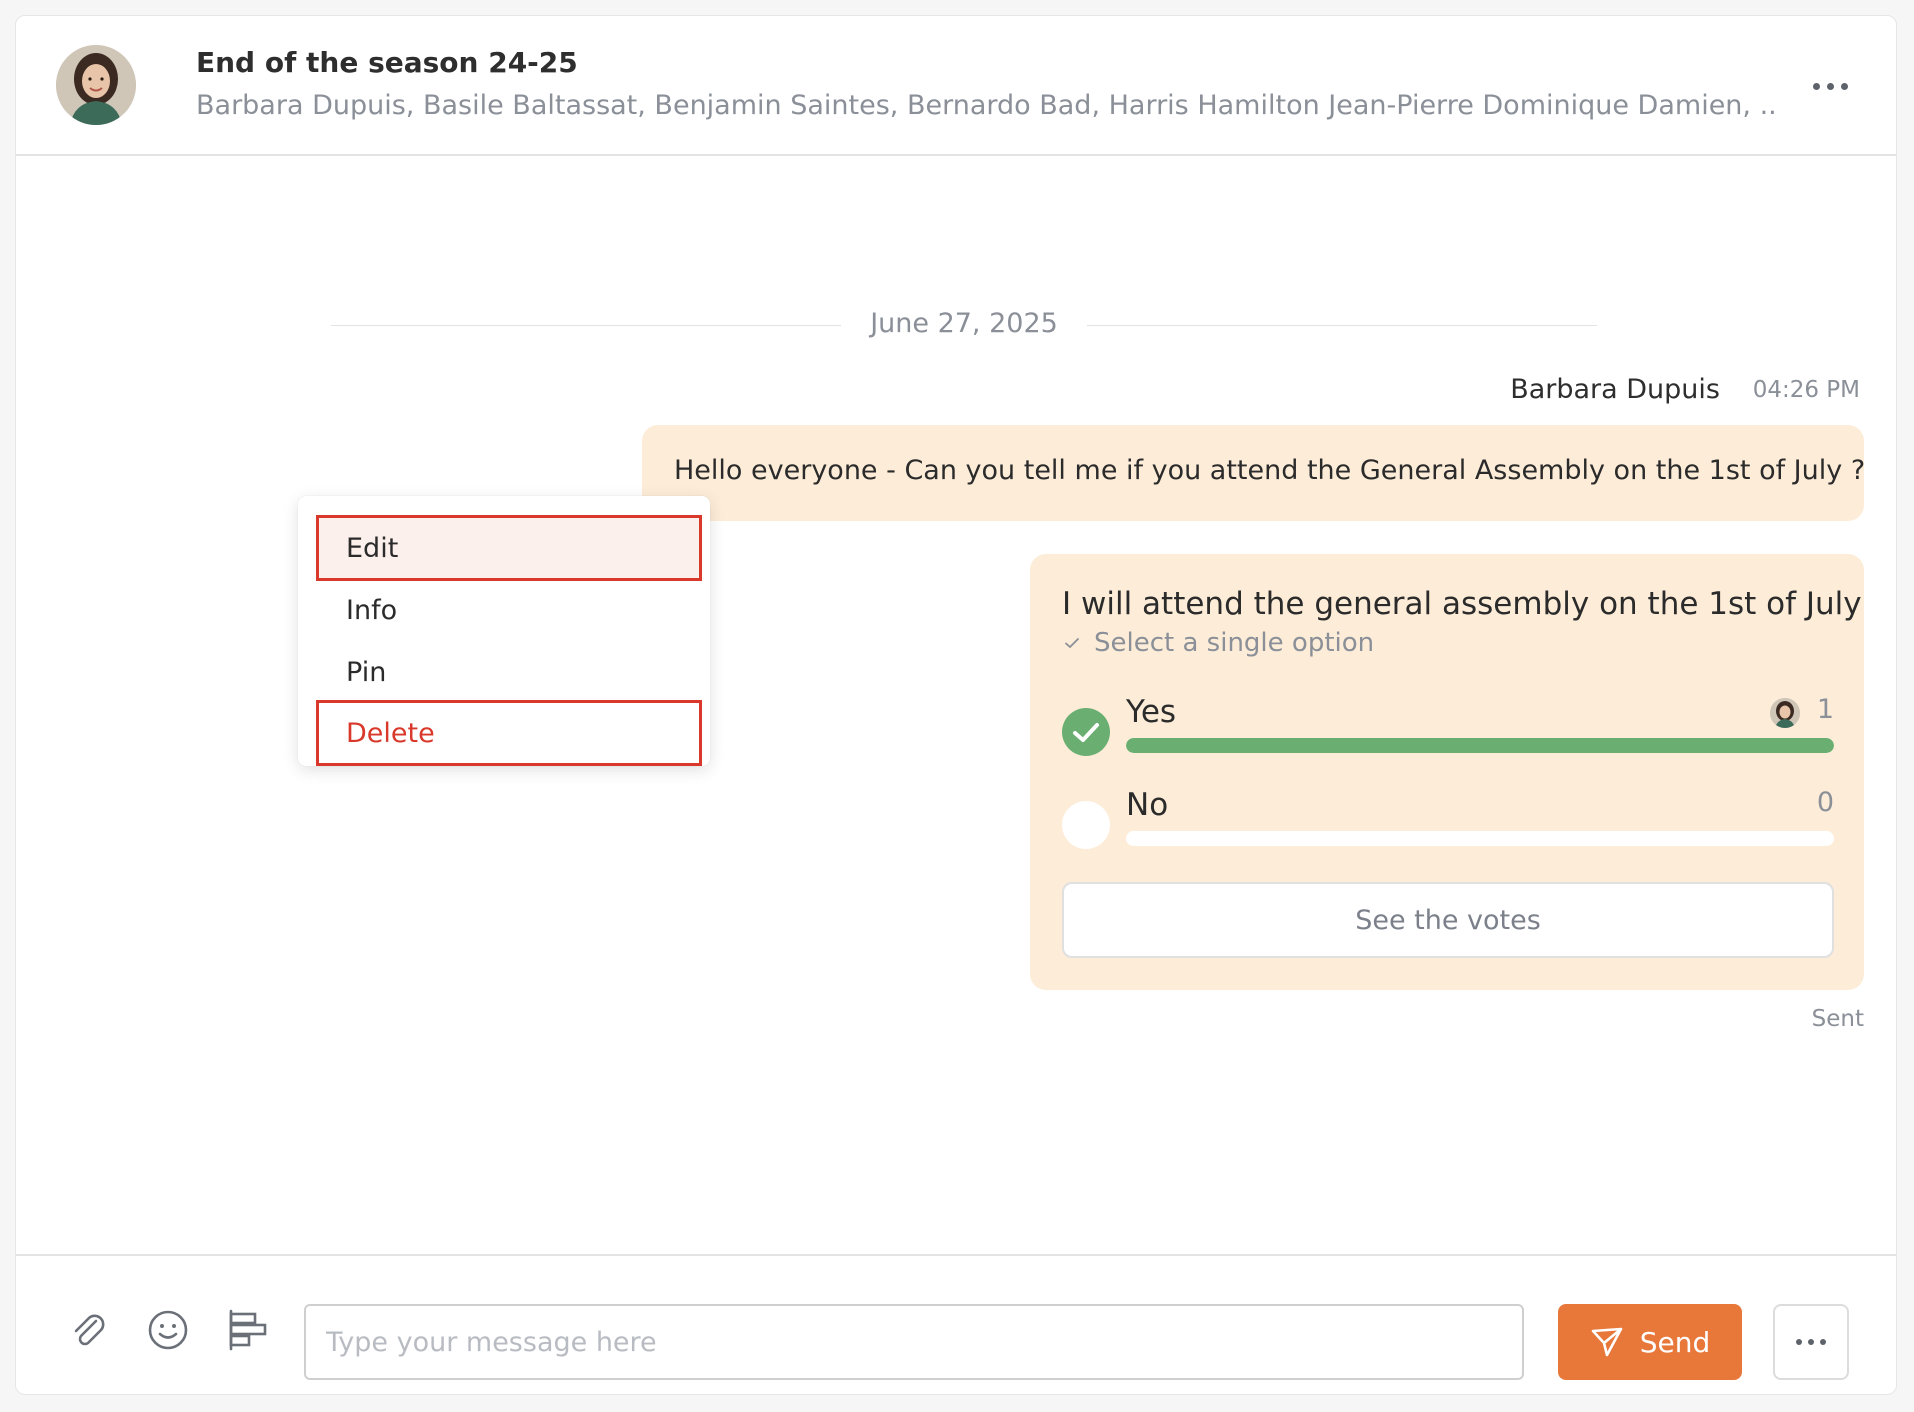 The width and height of the screenshot is (1914, 1412). I want to click on poll-option-count: 0, so click(1825, 802).